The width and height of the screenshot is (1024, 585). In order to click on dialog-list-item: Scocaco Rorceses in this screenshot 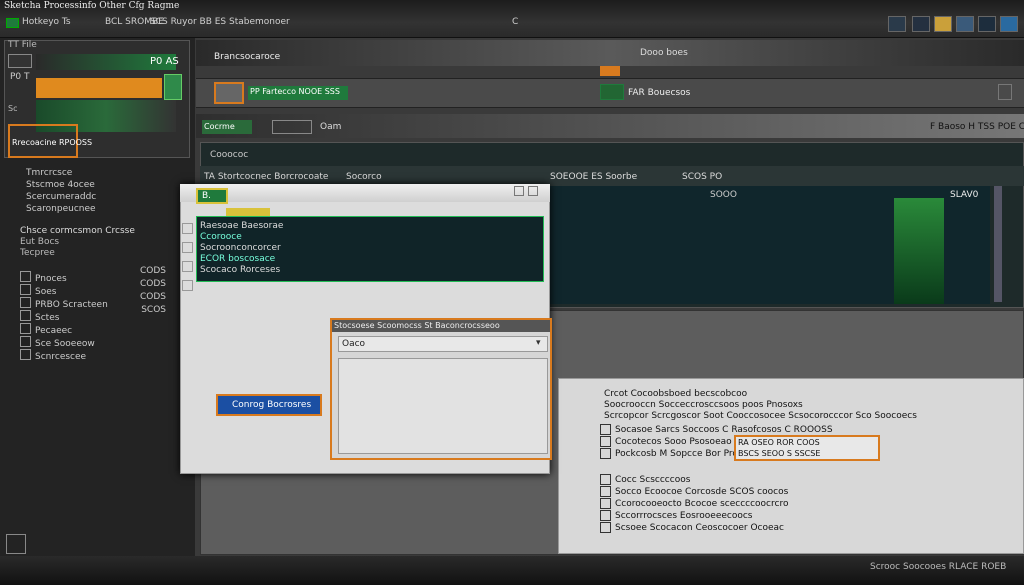, I will do `click(240, 270)`.